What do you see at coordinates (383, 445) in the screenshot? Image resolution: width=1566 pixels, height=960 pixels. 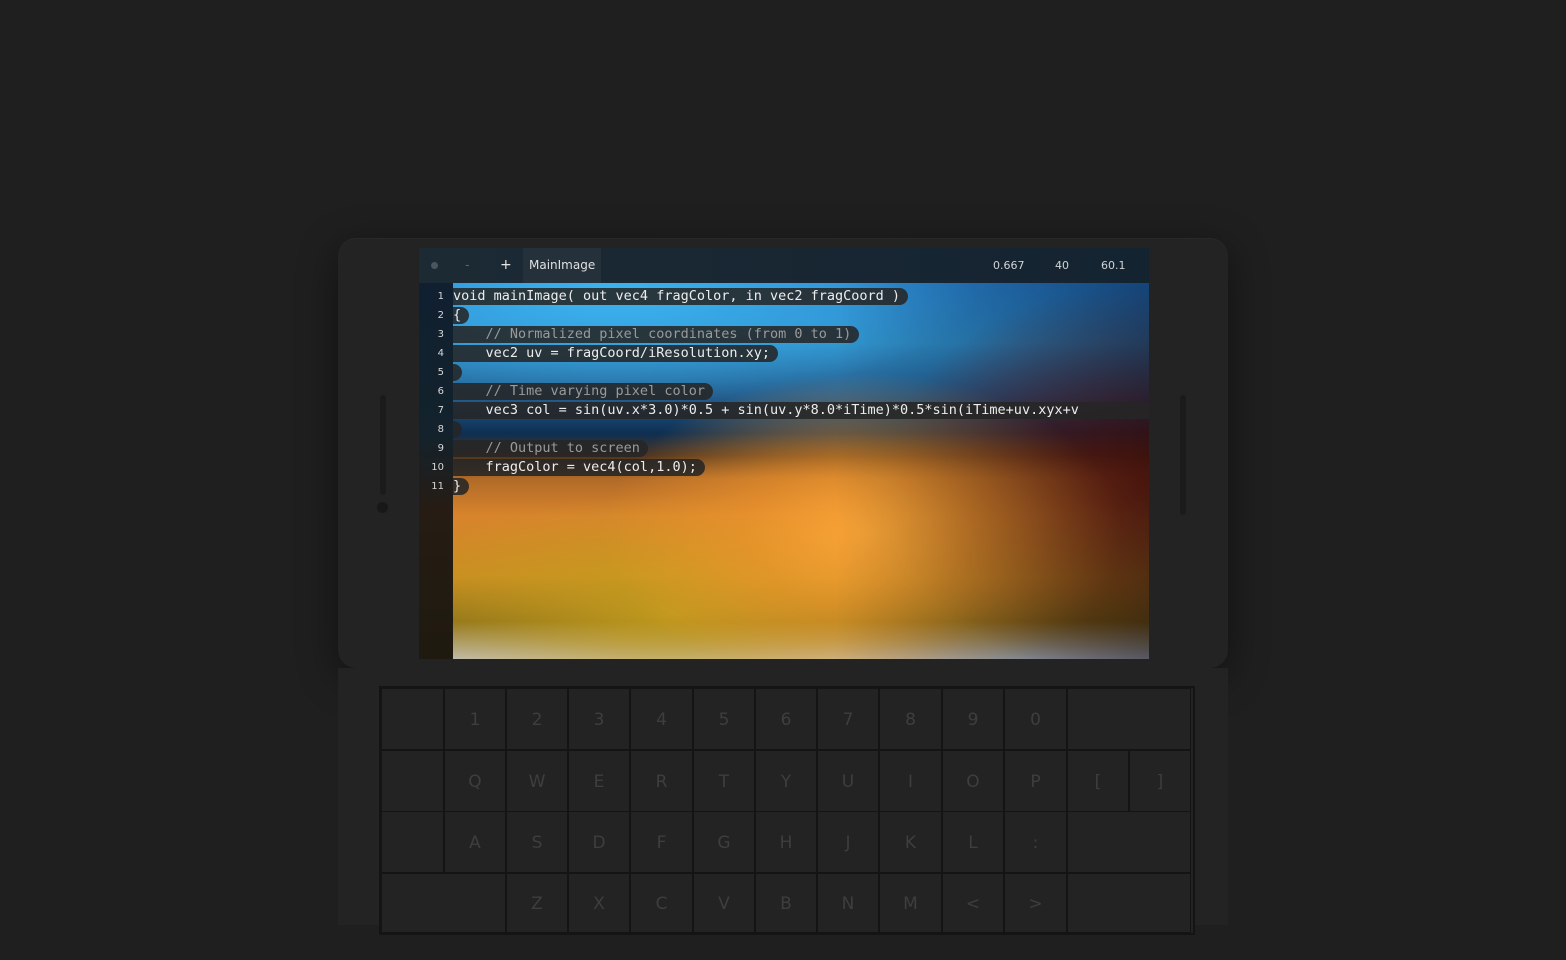 I see `left-side-button` at bounding box center [383, 445].